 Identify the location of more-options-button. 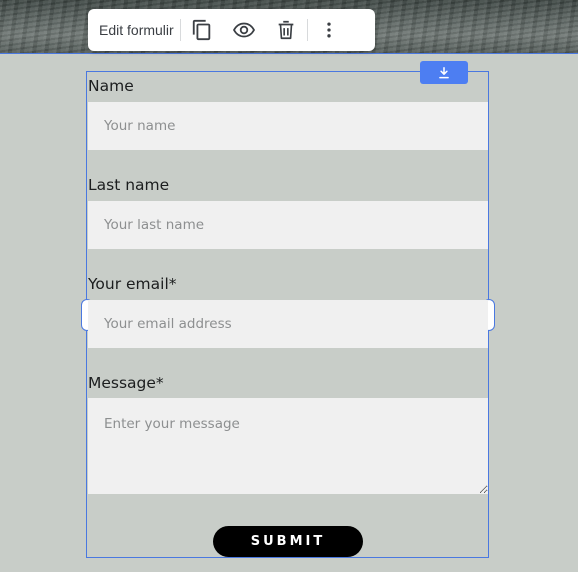
(329, 30).